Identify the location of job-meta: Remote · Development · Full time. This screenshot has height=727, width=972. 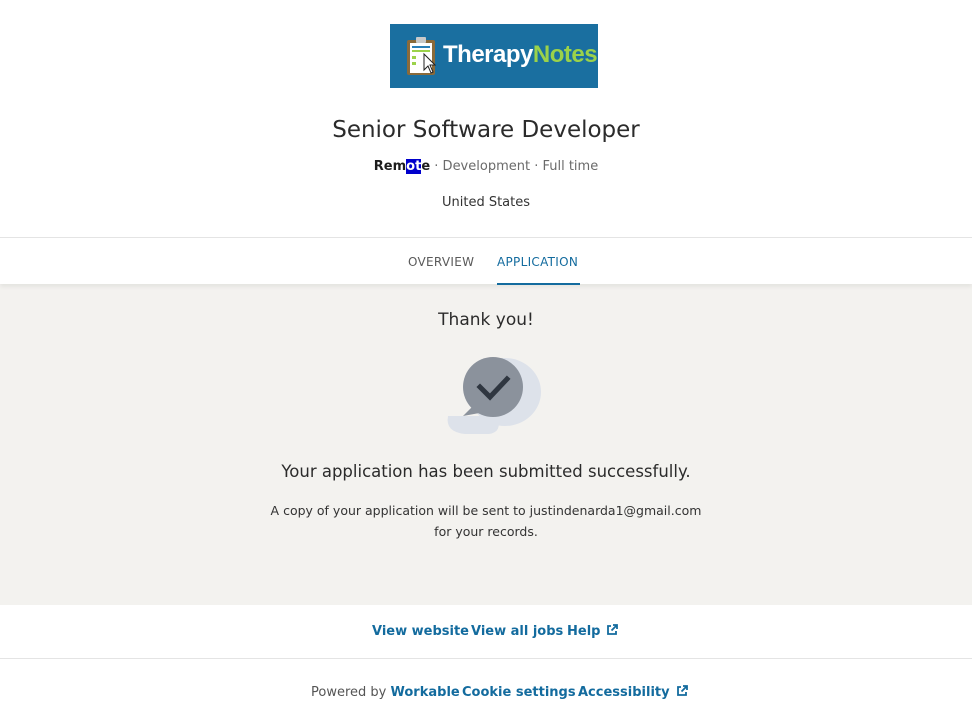
(486, 167).